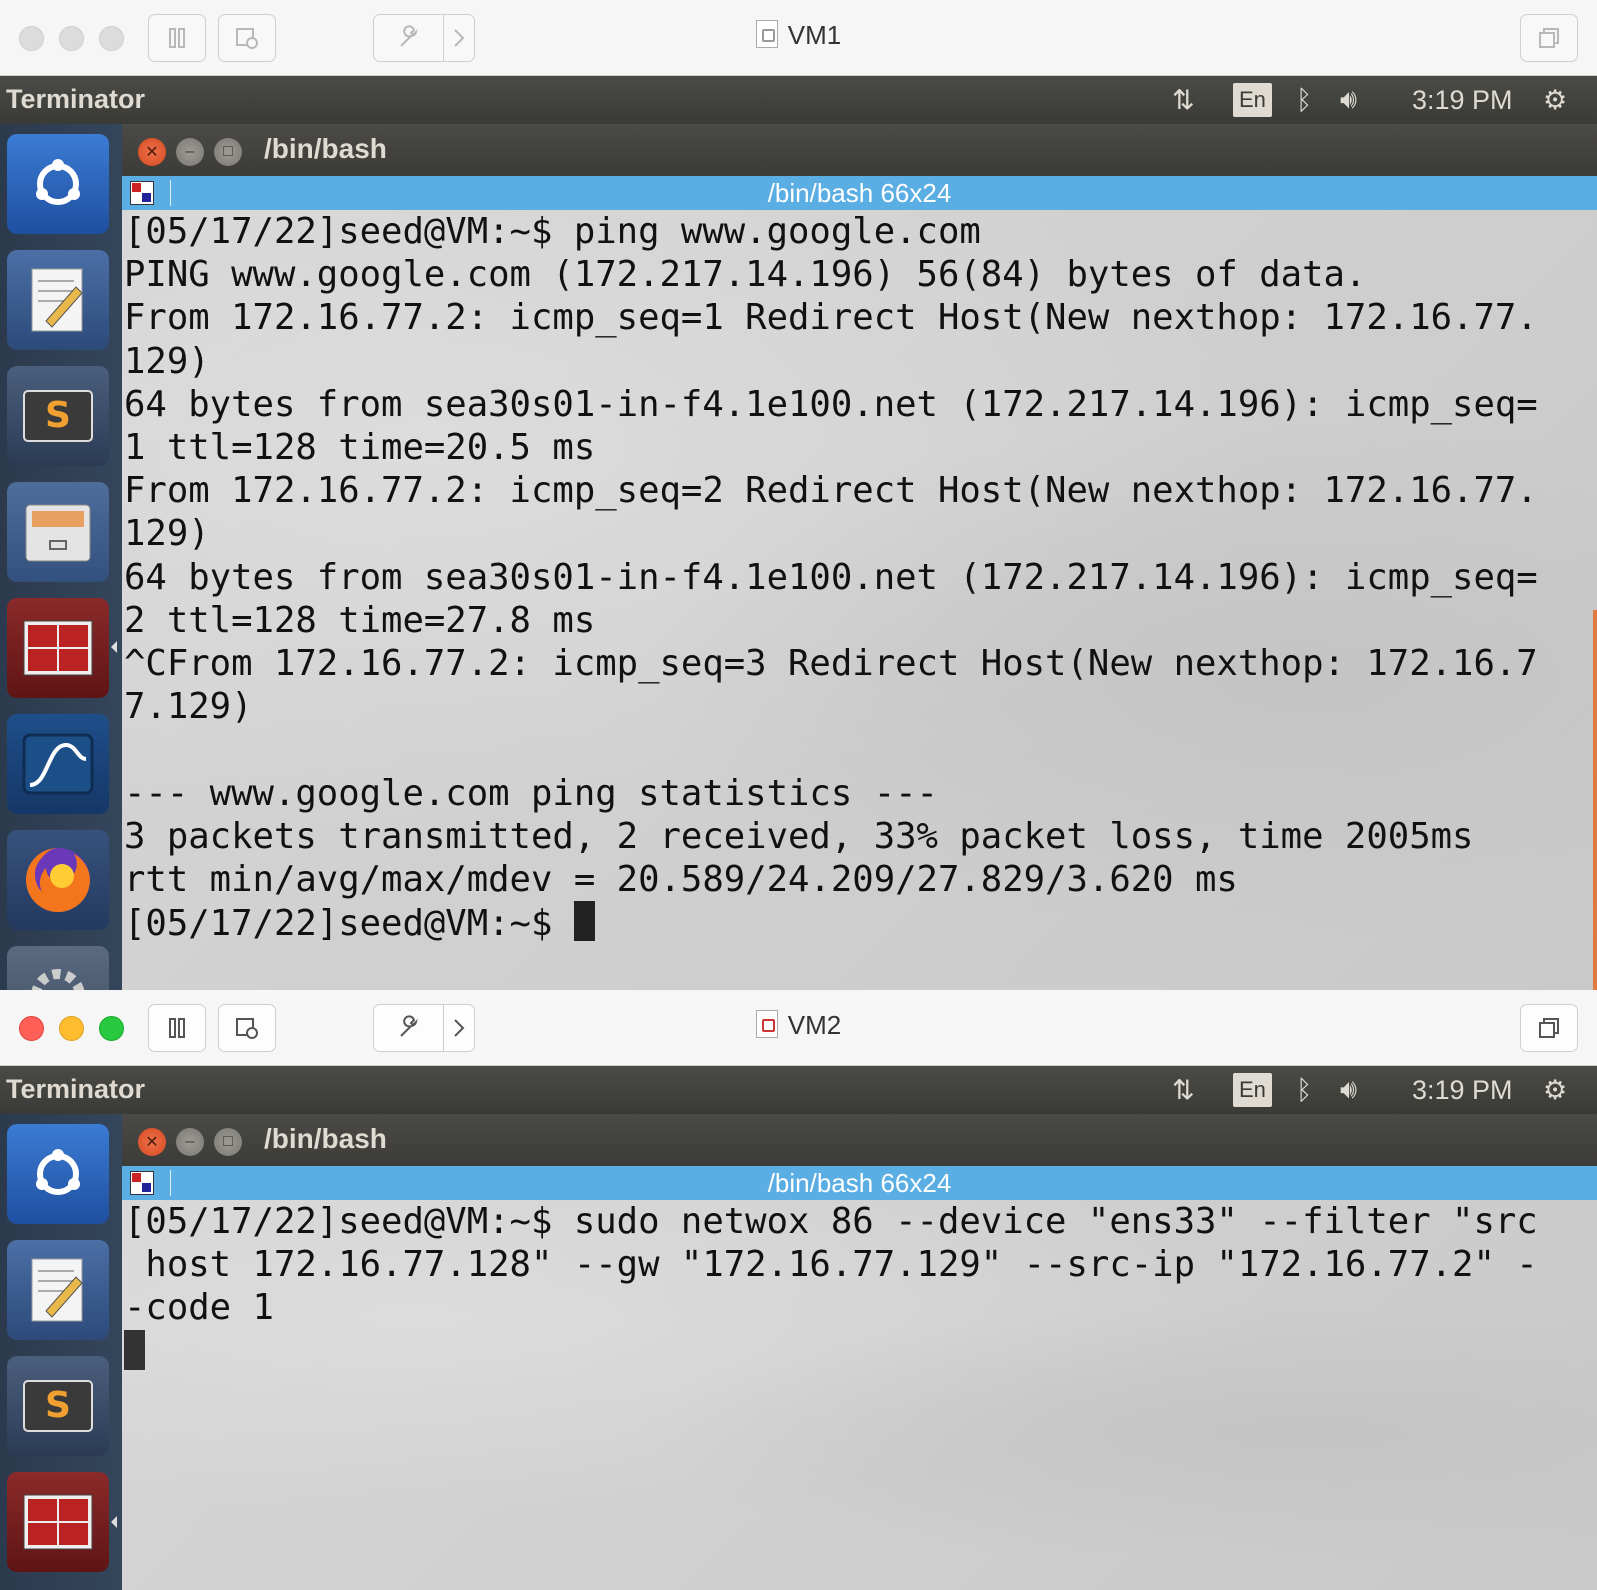 This screenshot has height=1590, width=1597. Describe the element at coordinates (58, 764) in the screenshot. I see `wireshark-icon` at that location.